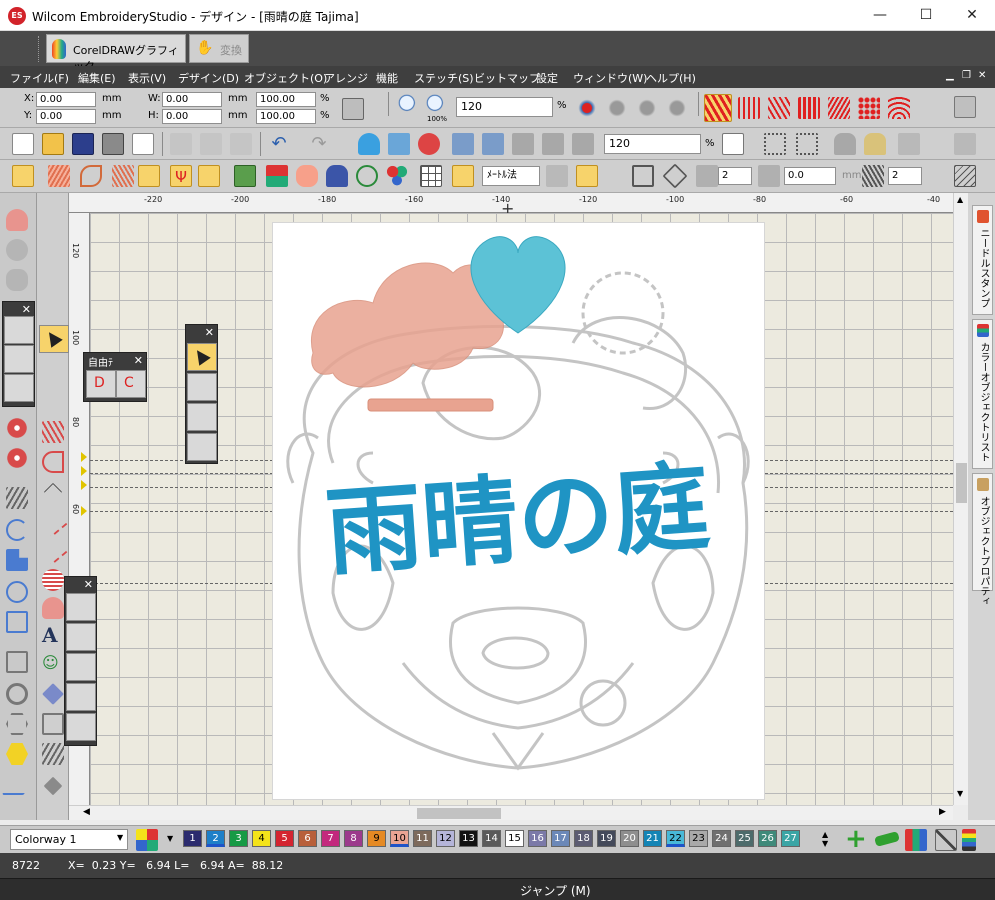 This screenshot has width=995, height=900. What do you see at coordinates (721, 838) in the screenshot?
I see `palette-swatch-24: 24` at bounding box center [721, 838].